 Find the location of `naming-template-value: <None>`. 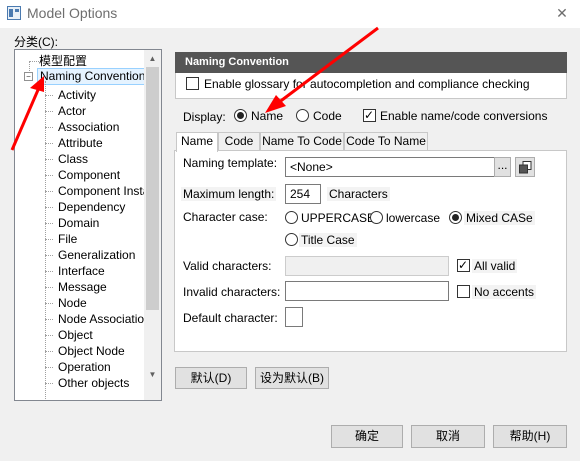

naming-template-value: <None> is located at coordinates (311, 167).